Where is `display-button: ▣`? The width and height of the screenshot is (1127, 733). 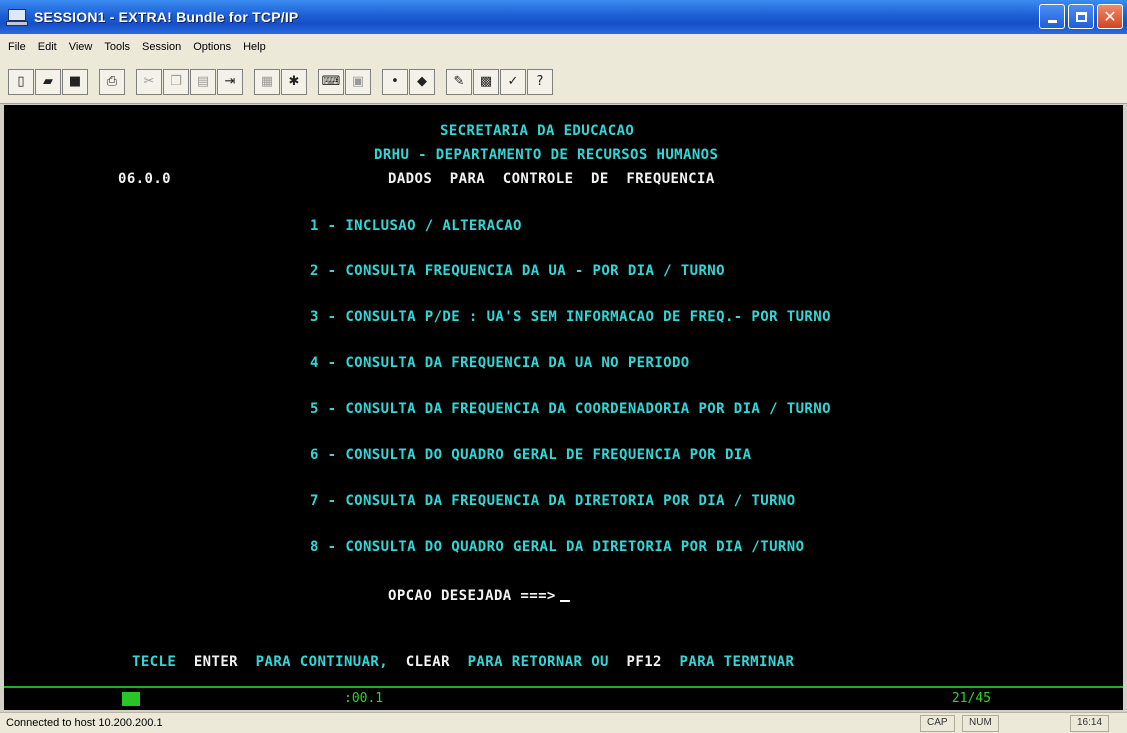
display-button: ▣ is located at coordinates (358, 81).